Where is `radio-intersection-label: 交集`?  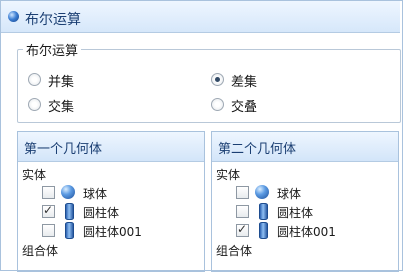 radio-intersection-label: 交集 is located at coordinates (61, 107).